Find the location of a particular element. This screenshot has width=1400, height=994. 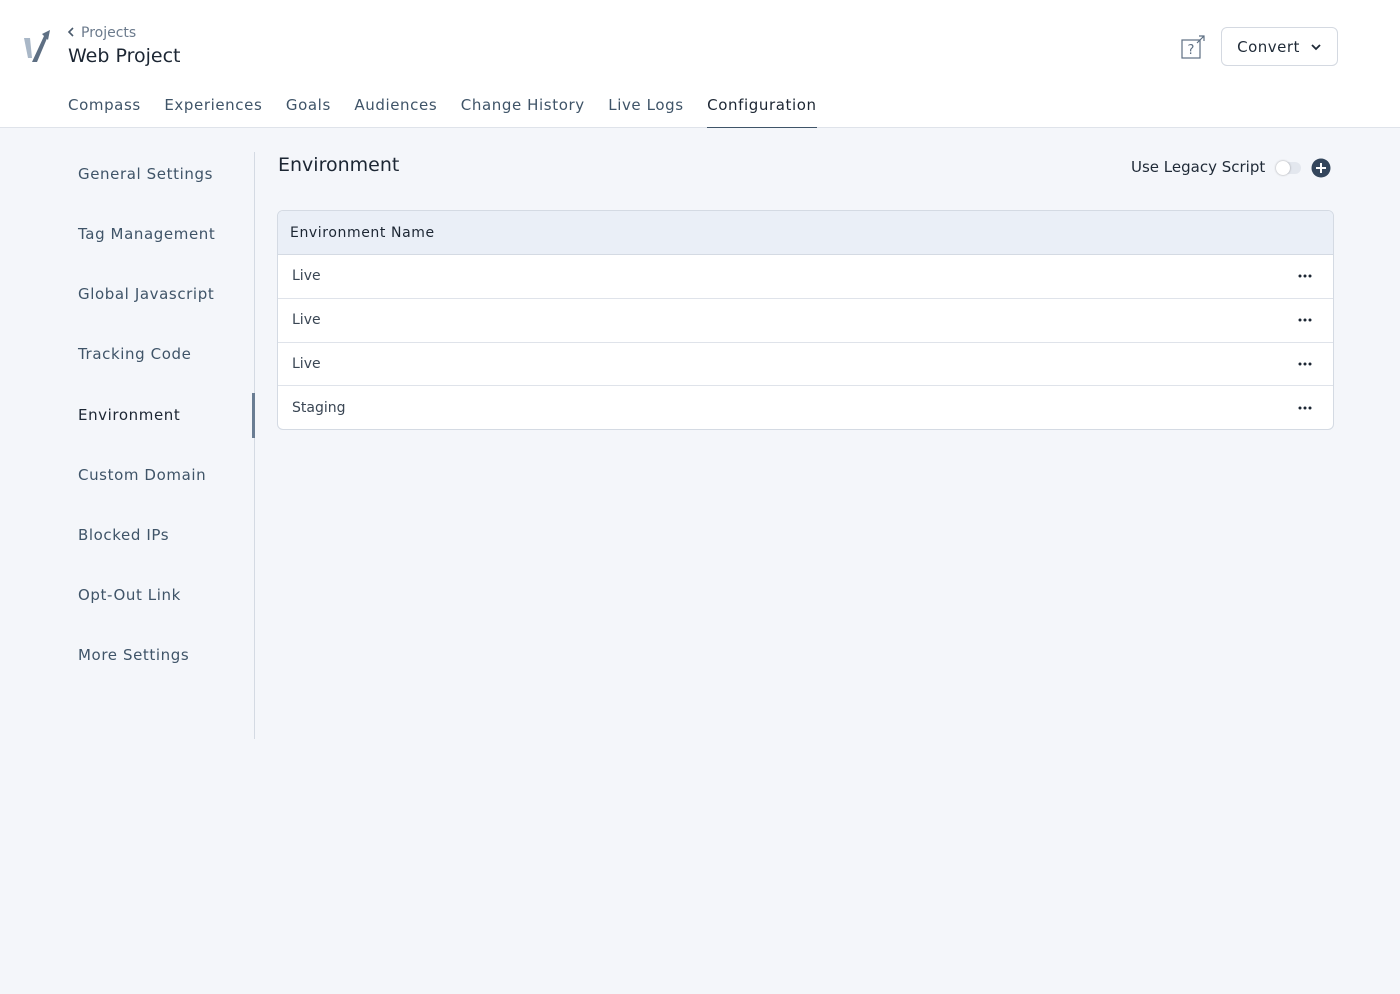

tab-audiences: Audiences is located at coordinates (395, 110).